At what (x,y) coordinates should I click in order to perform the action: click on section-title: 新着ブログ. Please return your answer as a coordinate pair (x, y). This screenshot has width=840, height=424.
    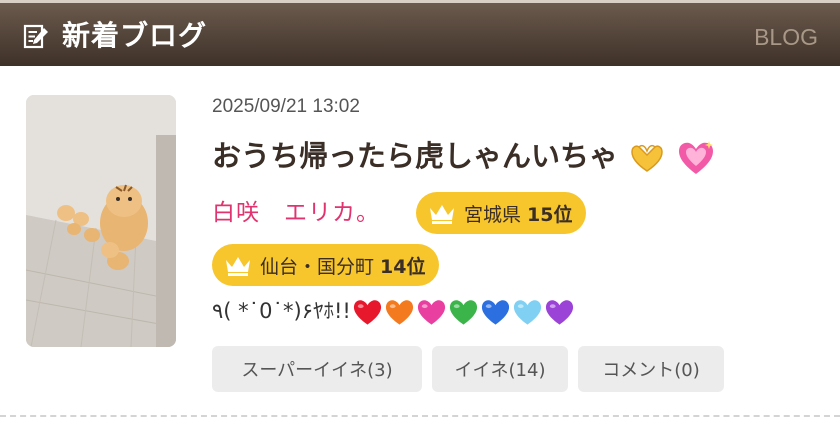
    Looking at the image, I should click on (135, 35).